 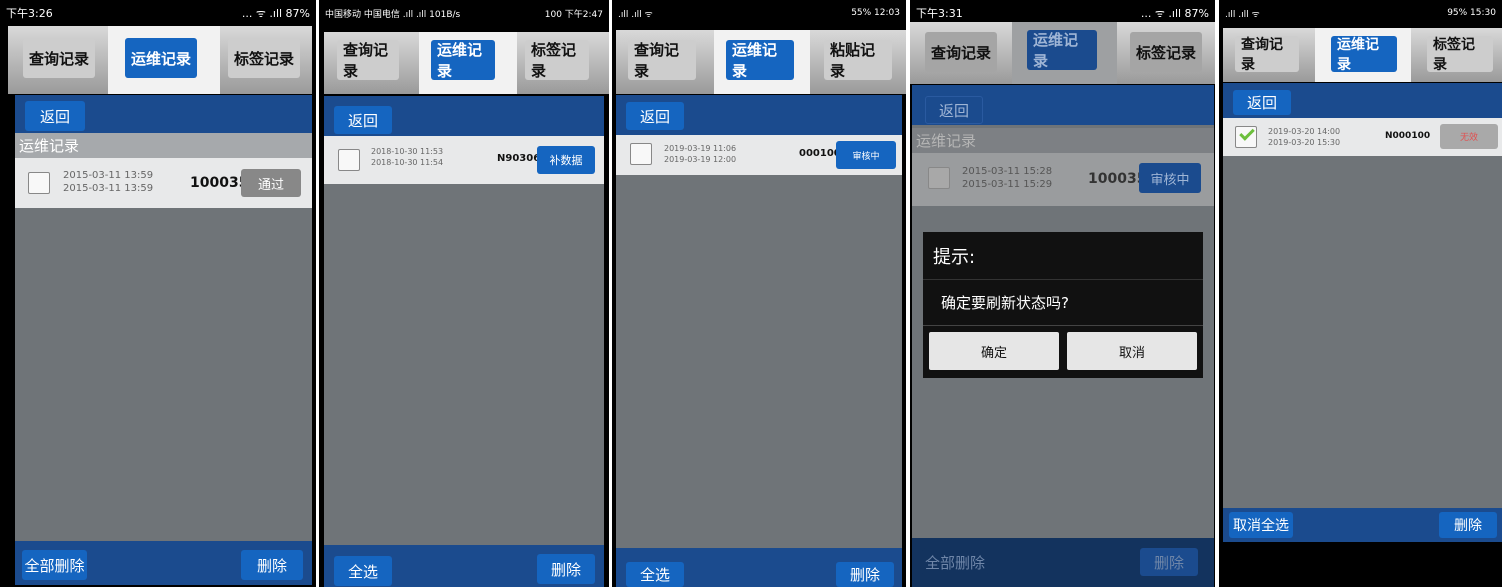 What do you see at coordinates (1304, 137) in the screenshot?
I see `record-dates: 2019-03-20 14:00 2019-03-20 15:30` at bounding box center [1304, 137].